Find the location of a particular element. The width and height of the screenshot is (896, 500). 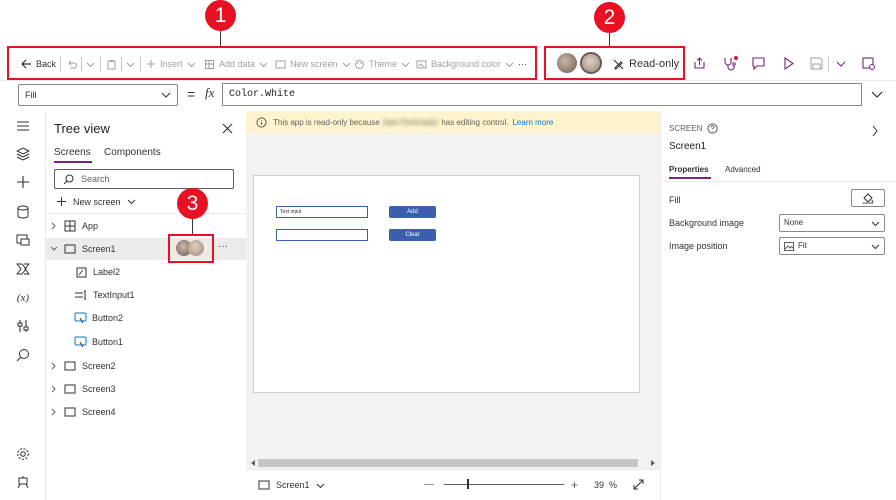

tree-item-label2: Label2 is located at coordinates (146, 272).